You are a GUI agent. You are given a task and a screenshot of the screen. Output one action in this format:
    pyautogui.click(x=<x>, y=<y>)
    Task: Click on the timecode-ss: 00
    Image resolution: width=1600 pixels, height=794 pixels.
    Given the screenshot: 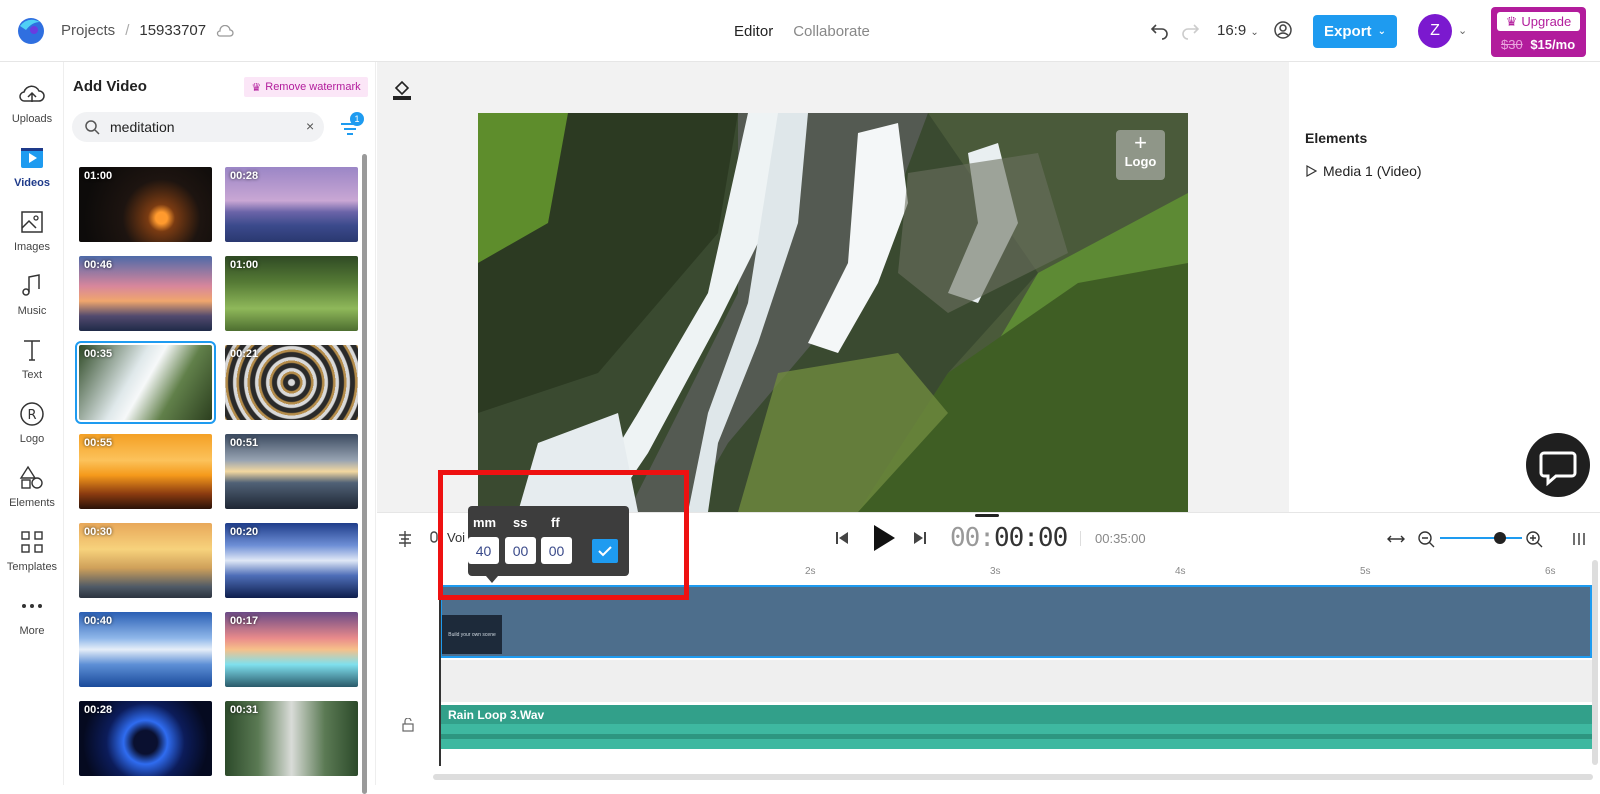 What is the action you would take?
    pyautogui.click(x=1008, y=538)
    